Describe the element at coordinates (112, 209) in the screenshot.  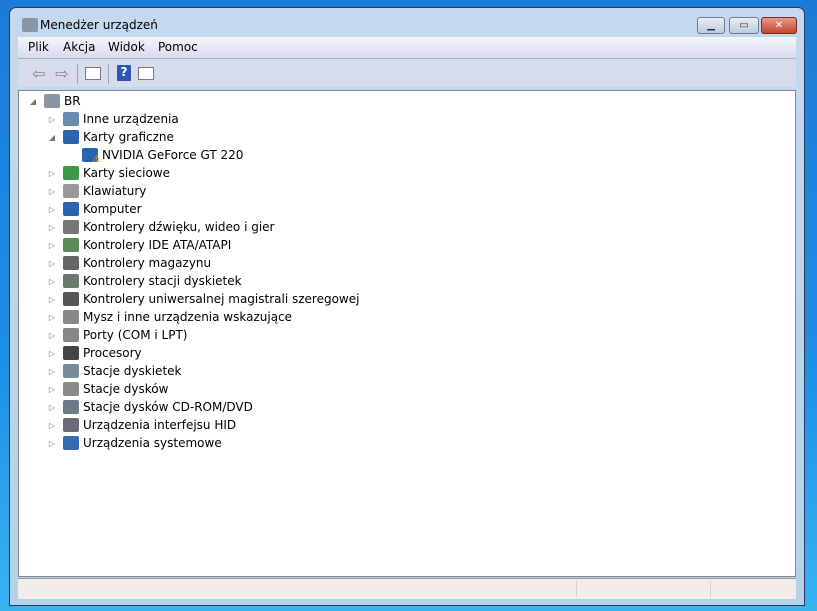
I see `tree-item-label: Komputer` at that location.